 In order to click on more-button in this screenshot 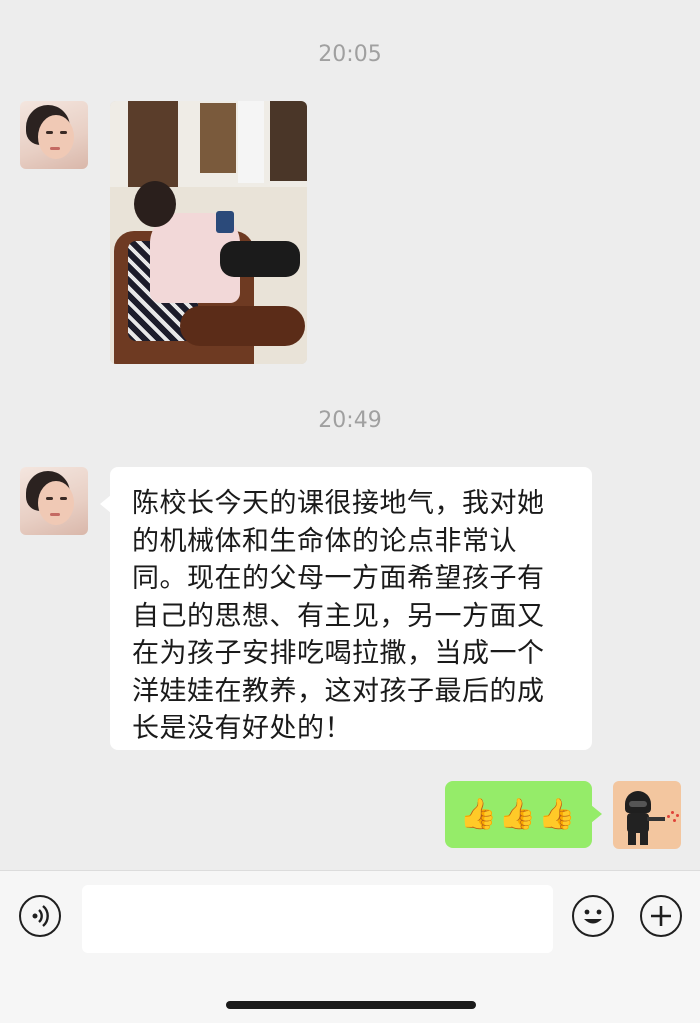, I will do `click(661, 916)`.